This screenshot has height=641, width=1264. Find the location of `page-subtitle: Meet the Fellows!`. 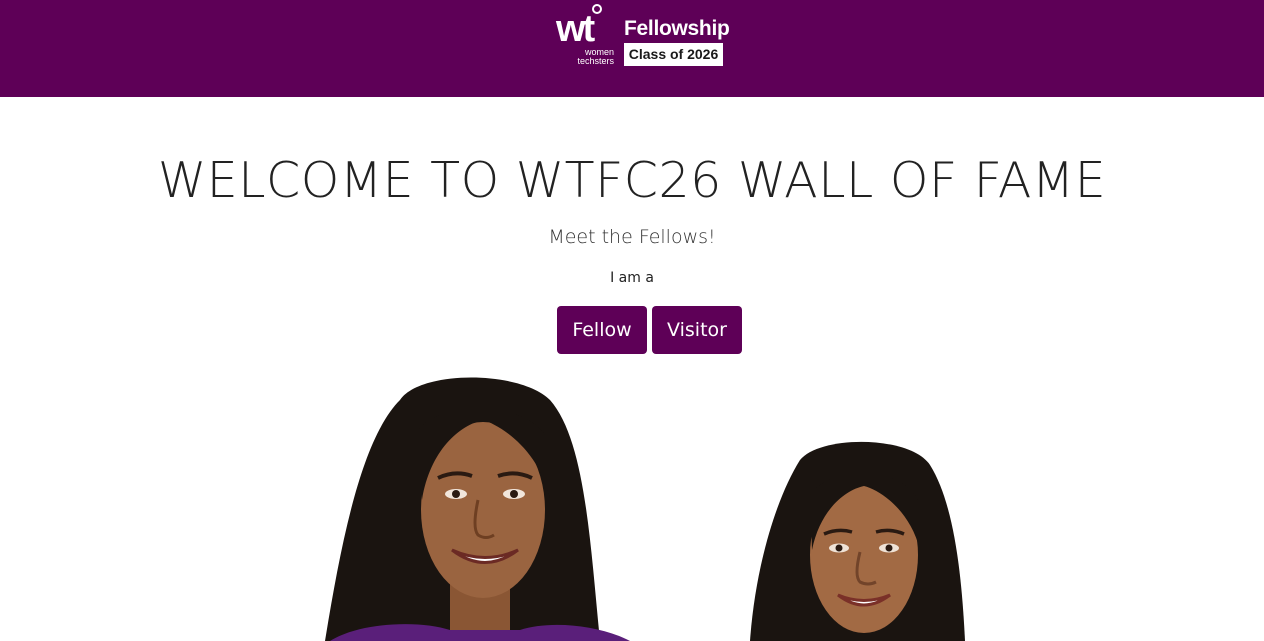

page-subtitle: Meet the Fellows! is located at coordinates (632, 237).